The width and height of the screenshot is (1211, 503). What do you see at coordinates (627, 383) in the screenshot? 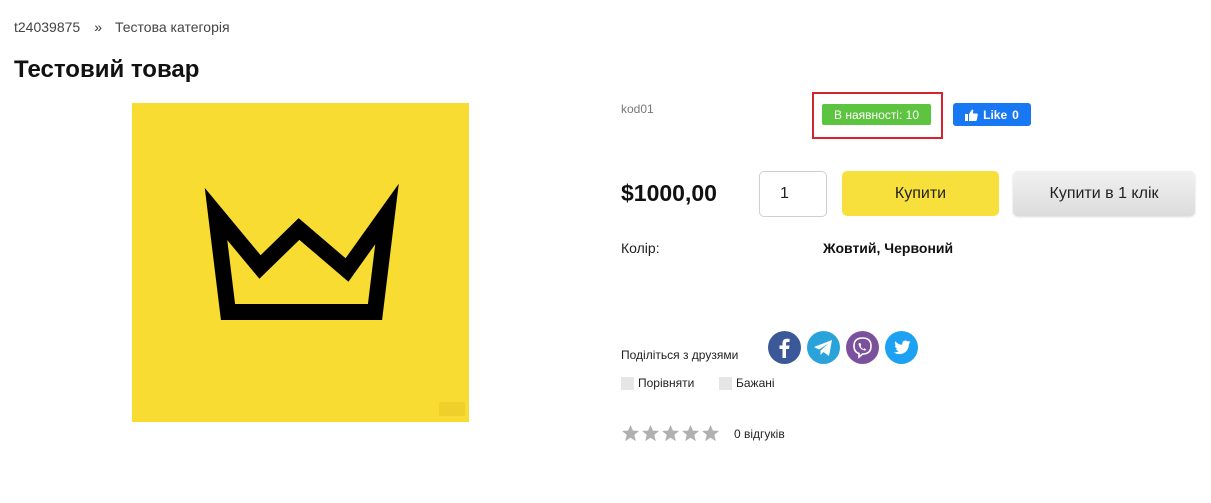
I see `compare-checkbox-box` at bounding box center [627, 383].